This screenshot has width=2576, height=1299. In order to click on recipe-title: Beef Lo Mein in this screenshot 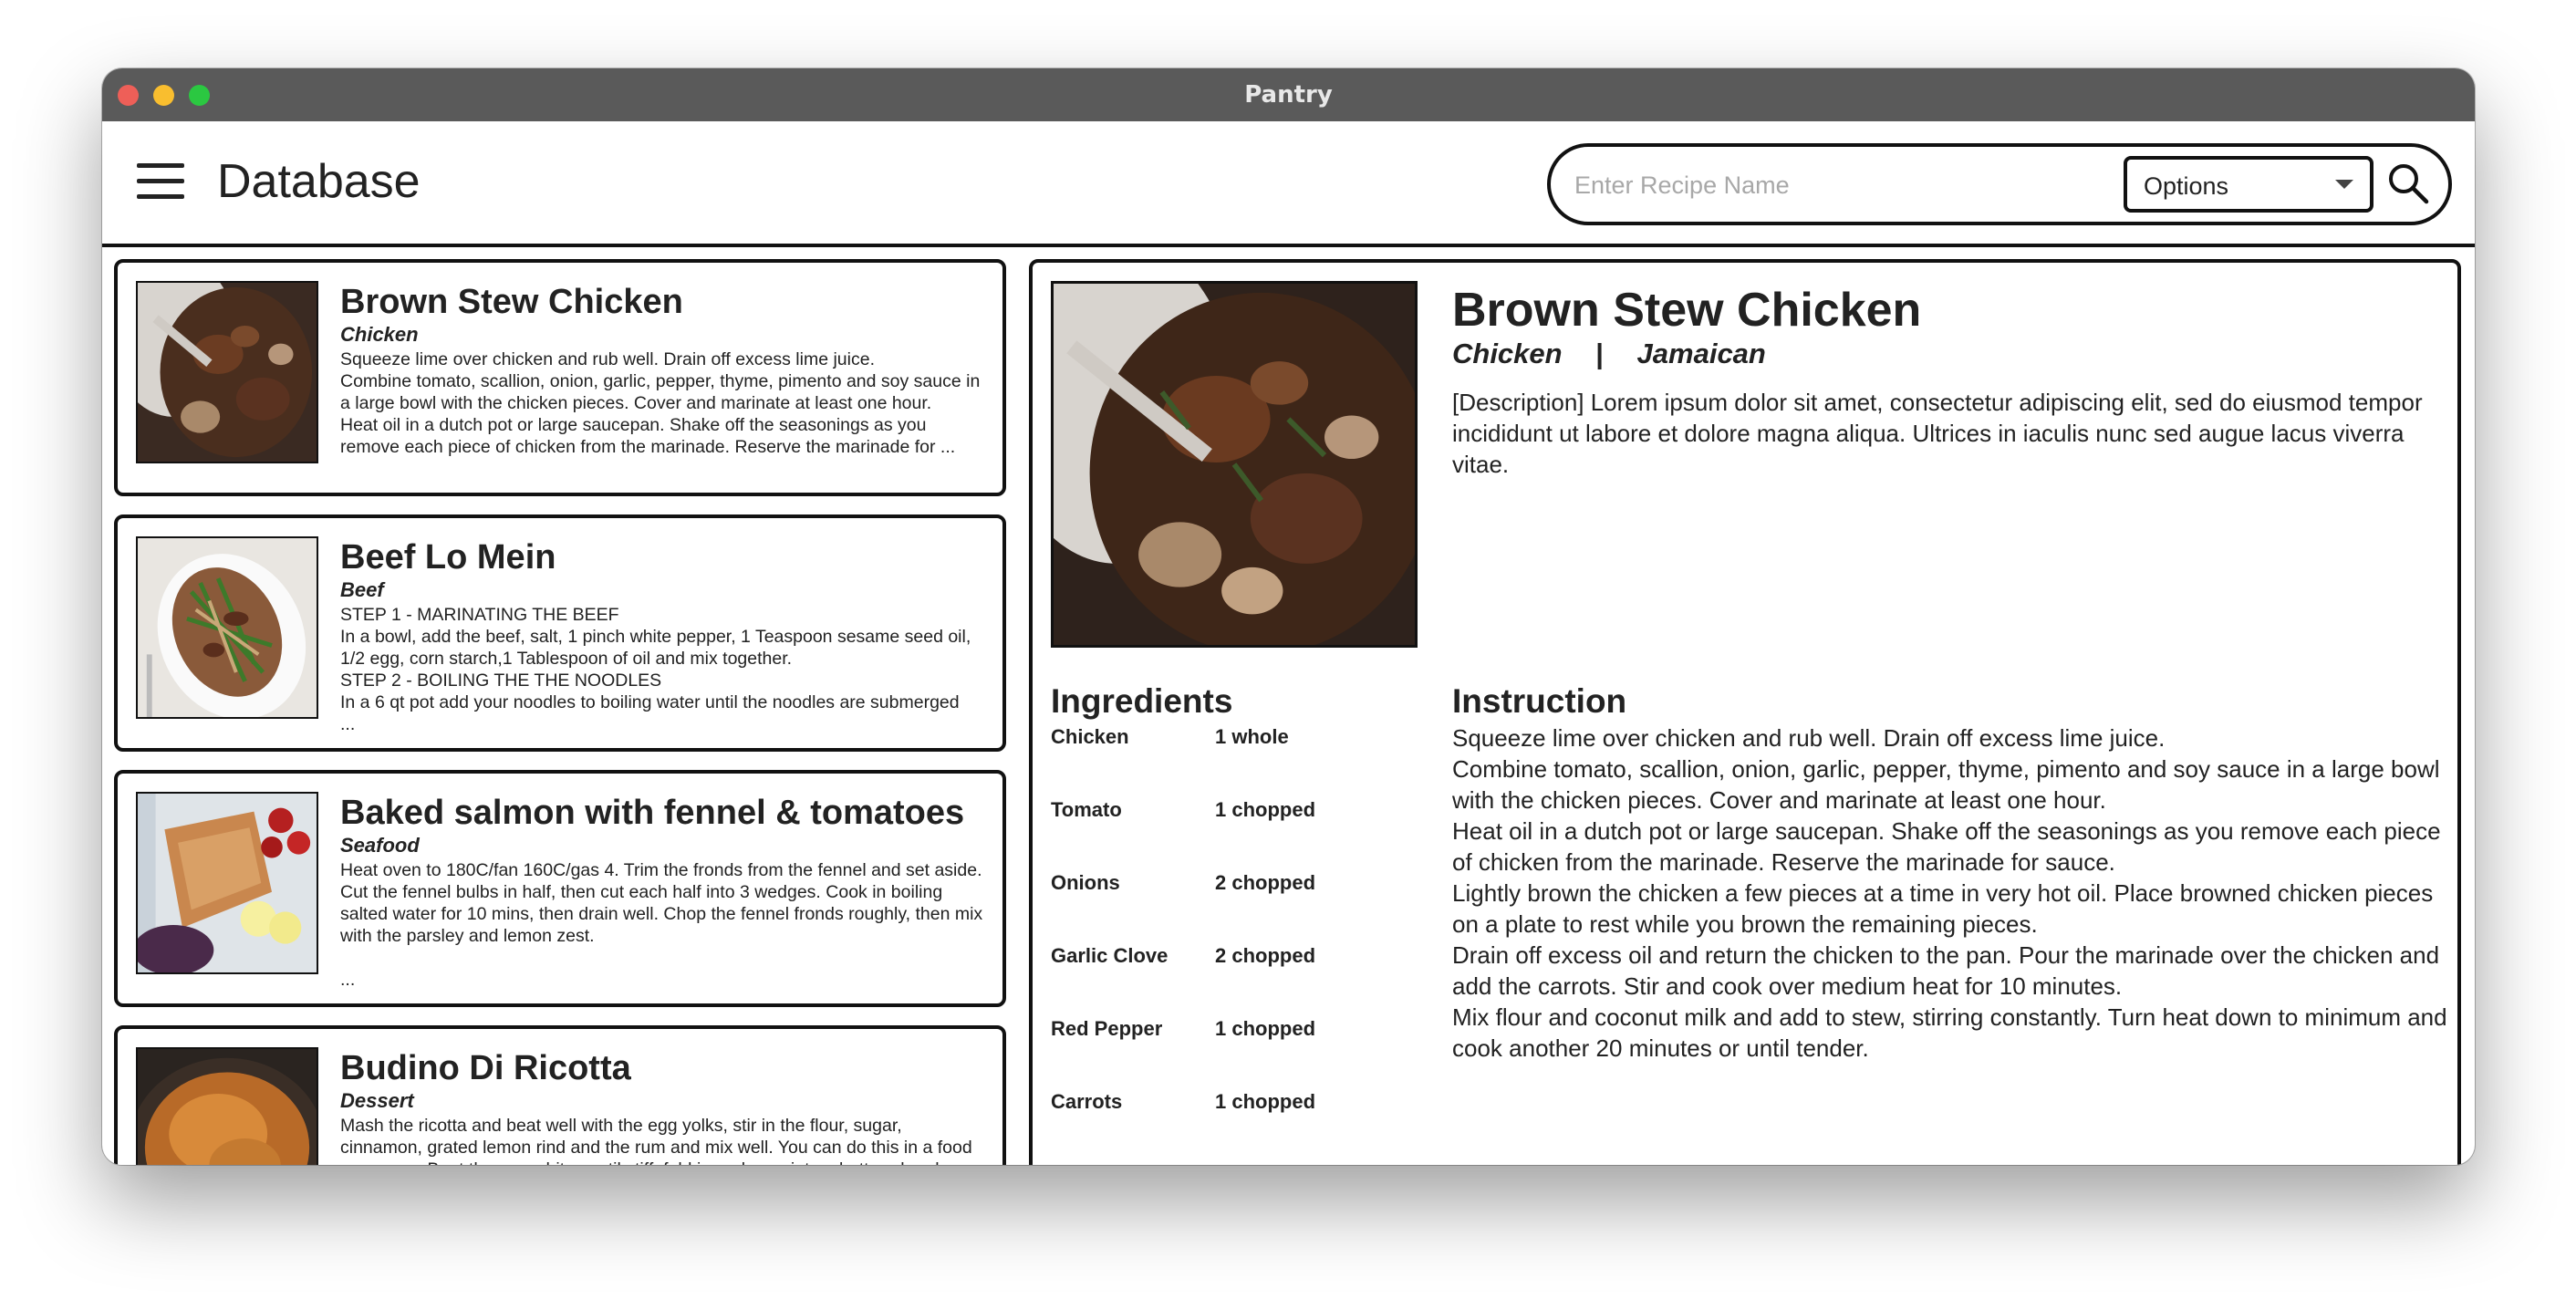, I will do `click(448, 557)`.